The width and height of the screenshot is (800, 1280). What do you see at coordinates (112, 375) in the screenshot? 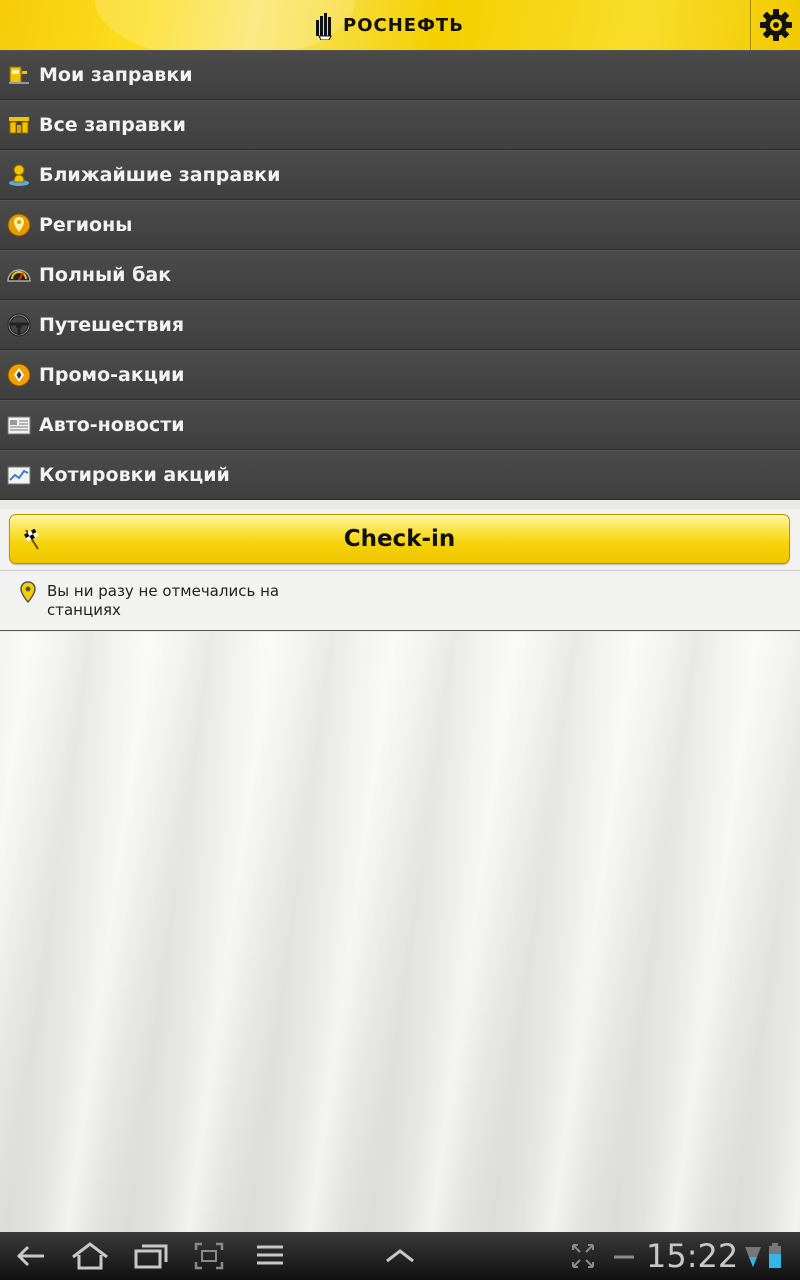
I see `menu-item-label: Промо-акции` at bounding box center [112, 375].